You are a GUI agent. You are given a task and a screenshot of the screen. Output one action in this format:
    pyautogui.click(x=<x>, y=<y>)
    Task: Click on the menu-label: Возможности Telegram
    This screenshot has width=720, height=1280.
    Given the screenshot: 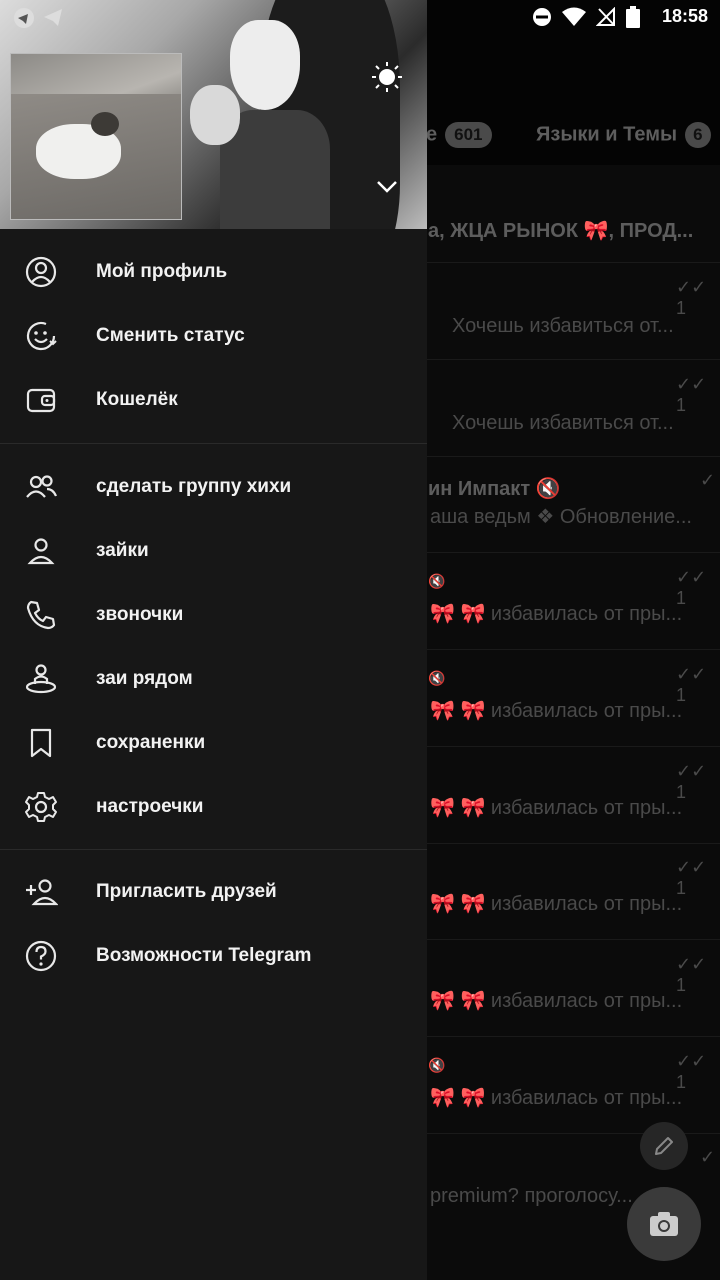 What is the action you would take?
    pyautogui.click(x=204, y=955)
    